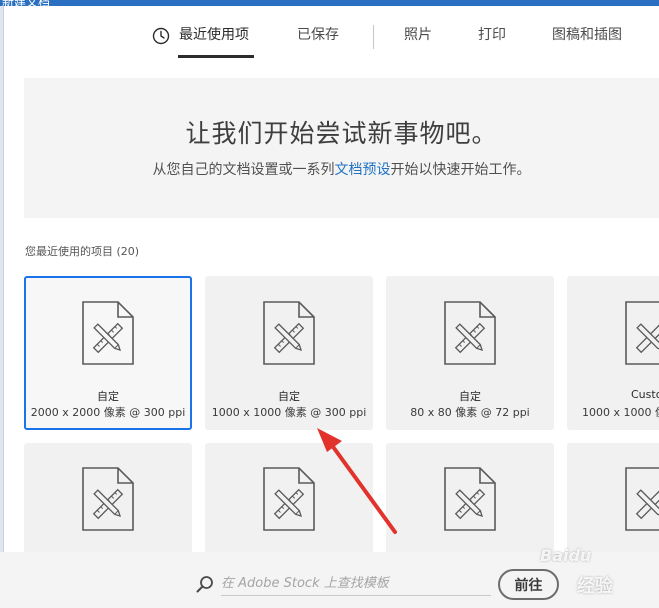  Describe the element at coordinates (587, 34) in the screenshot. I see `tab-art-illustration: 图稿和插图` at that location.